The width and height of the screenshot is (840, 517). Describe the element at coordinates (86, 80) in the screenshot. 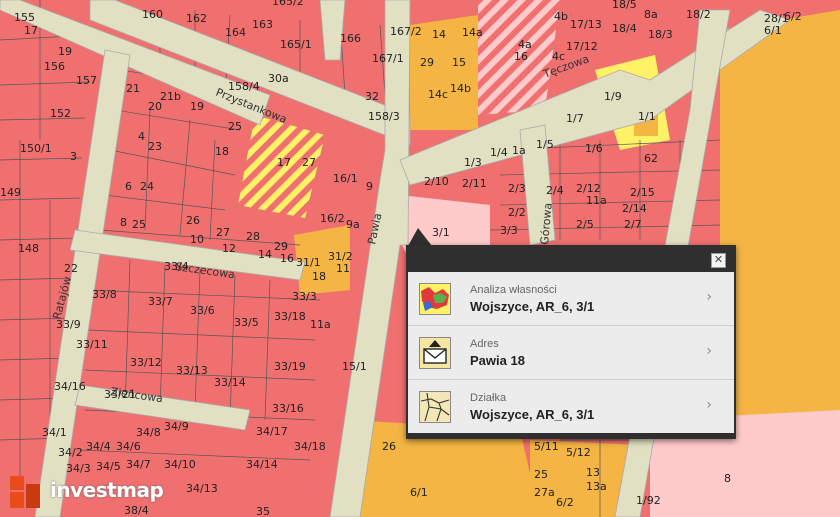

I see `parcel-label: 157` at that location.